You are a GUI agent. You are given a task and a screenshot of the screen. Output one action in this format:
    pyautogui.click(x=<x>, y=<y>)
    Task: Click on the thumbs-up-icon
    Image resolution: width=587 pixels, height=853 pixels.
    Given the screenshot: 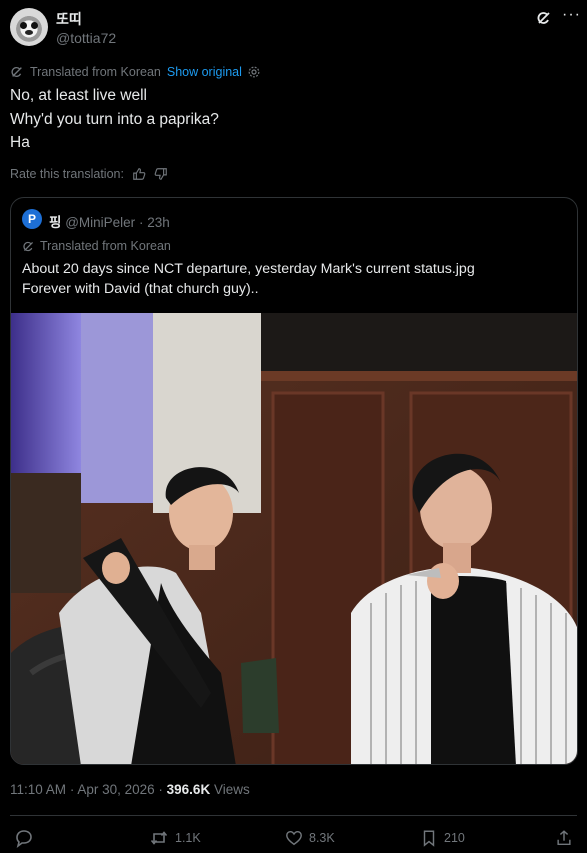 What is the action you would take?
    pyautogui.click(x=139, y=174)
    